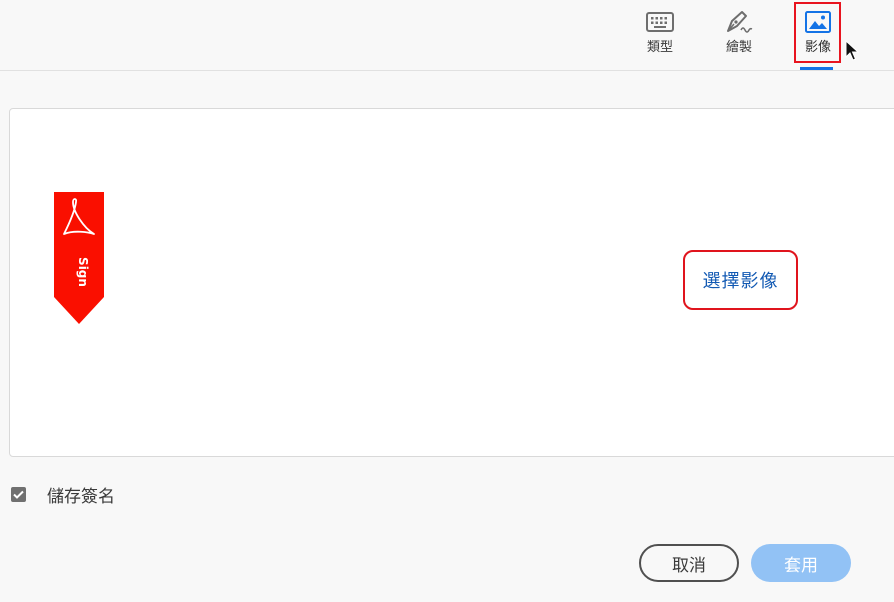 This screenshot has width=894, height=602. What do you see at coordinates (739, 22) in the screenshot?
I see `pen-nib-icon` at bounding box center [739, 22].